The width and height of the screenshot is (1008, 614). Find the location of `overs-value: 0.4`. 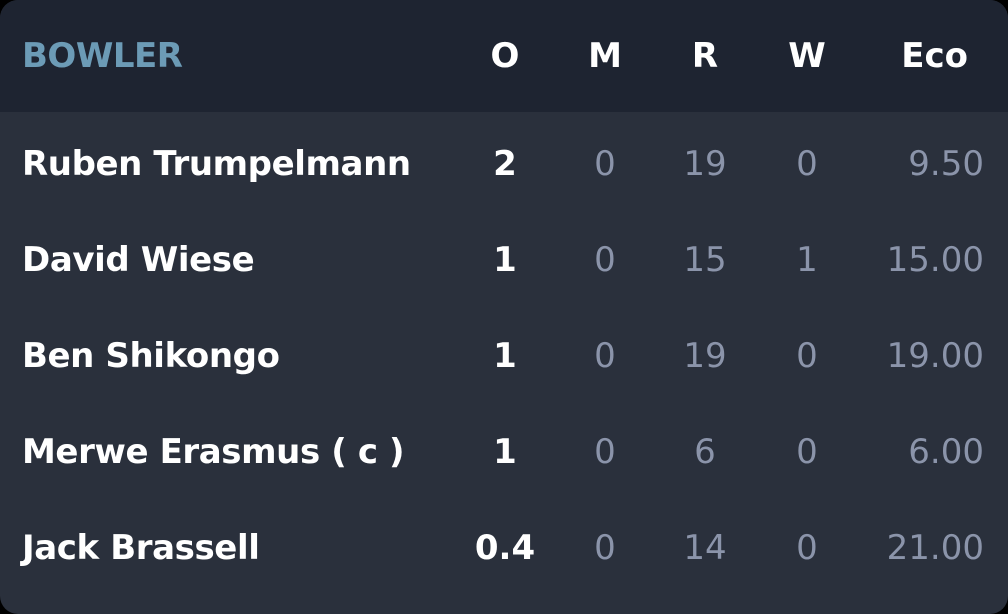

overs-value: 0.4 is located at coordinates (505, 548).